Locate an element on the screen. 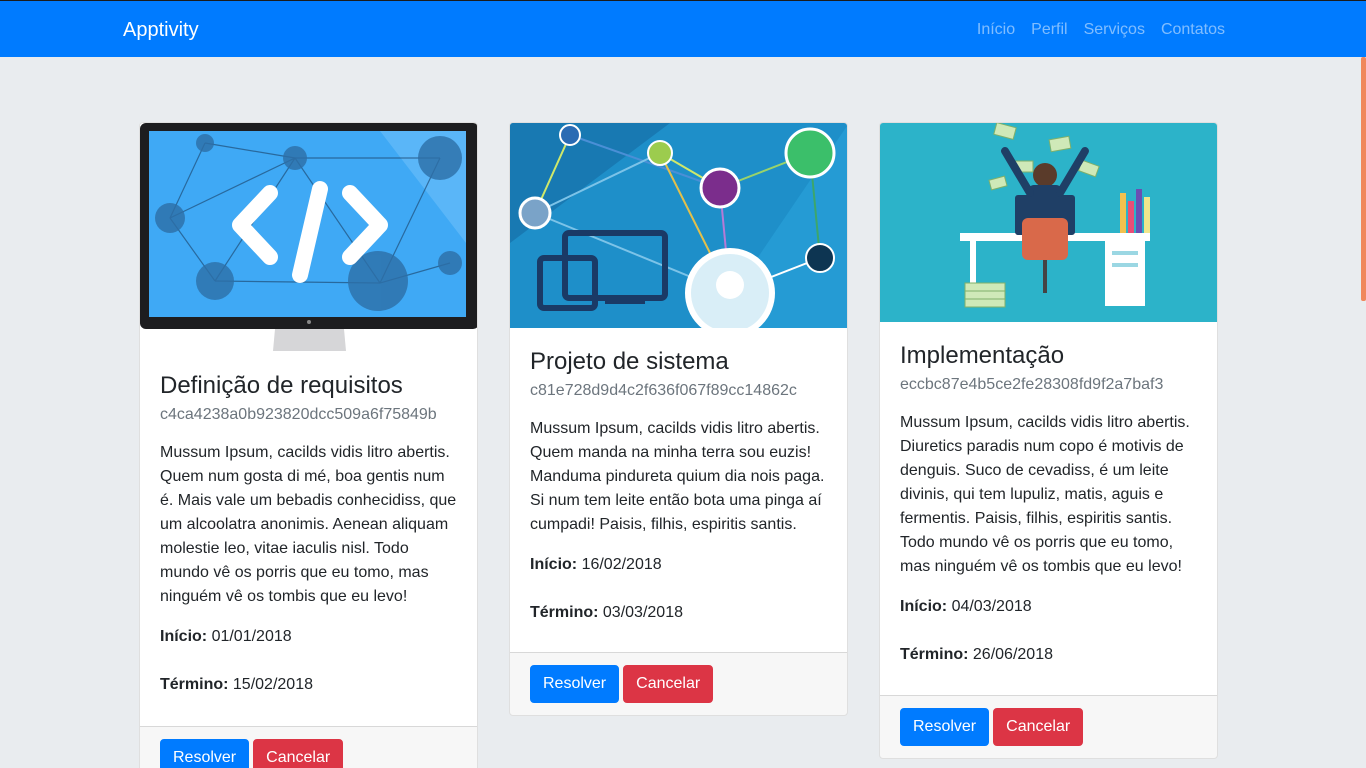 This screenshot has width=1366, height=768. card-subtitle: c4ca4238a0b923820dcc509a6f75849b is located at coordinates (298, 414).